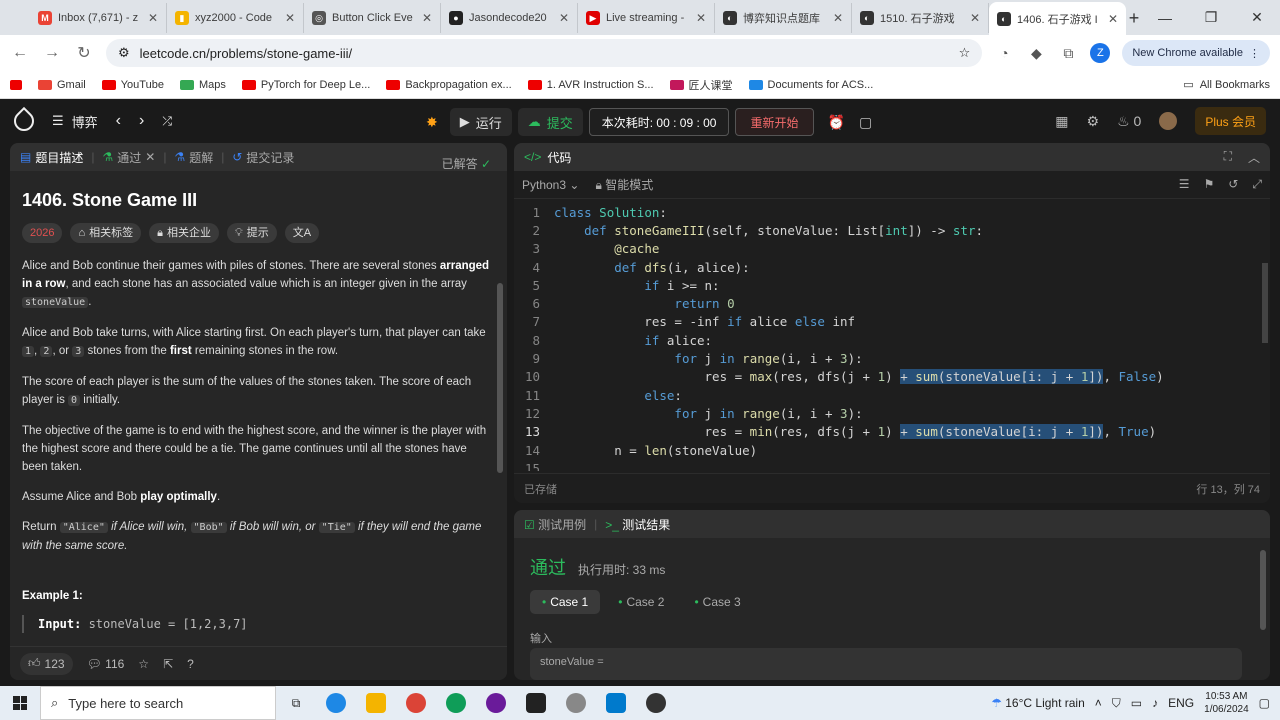 This screenshot has width=1280, height=720. I want to click on hints-button: 💡︎ 提示, so click(252, 233).